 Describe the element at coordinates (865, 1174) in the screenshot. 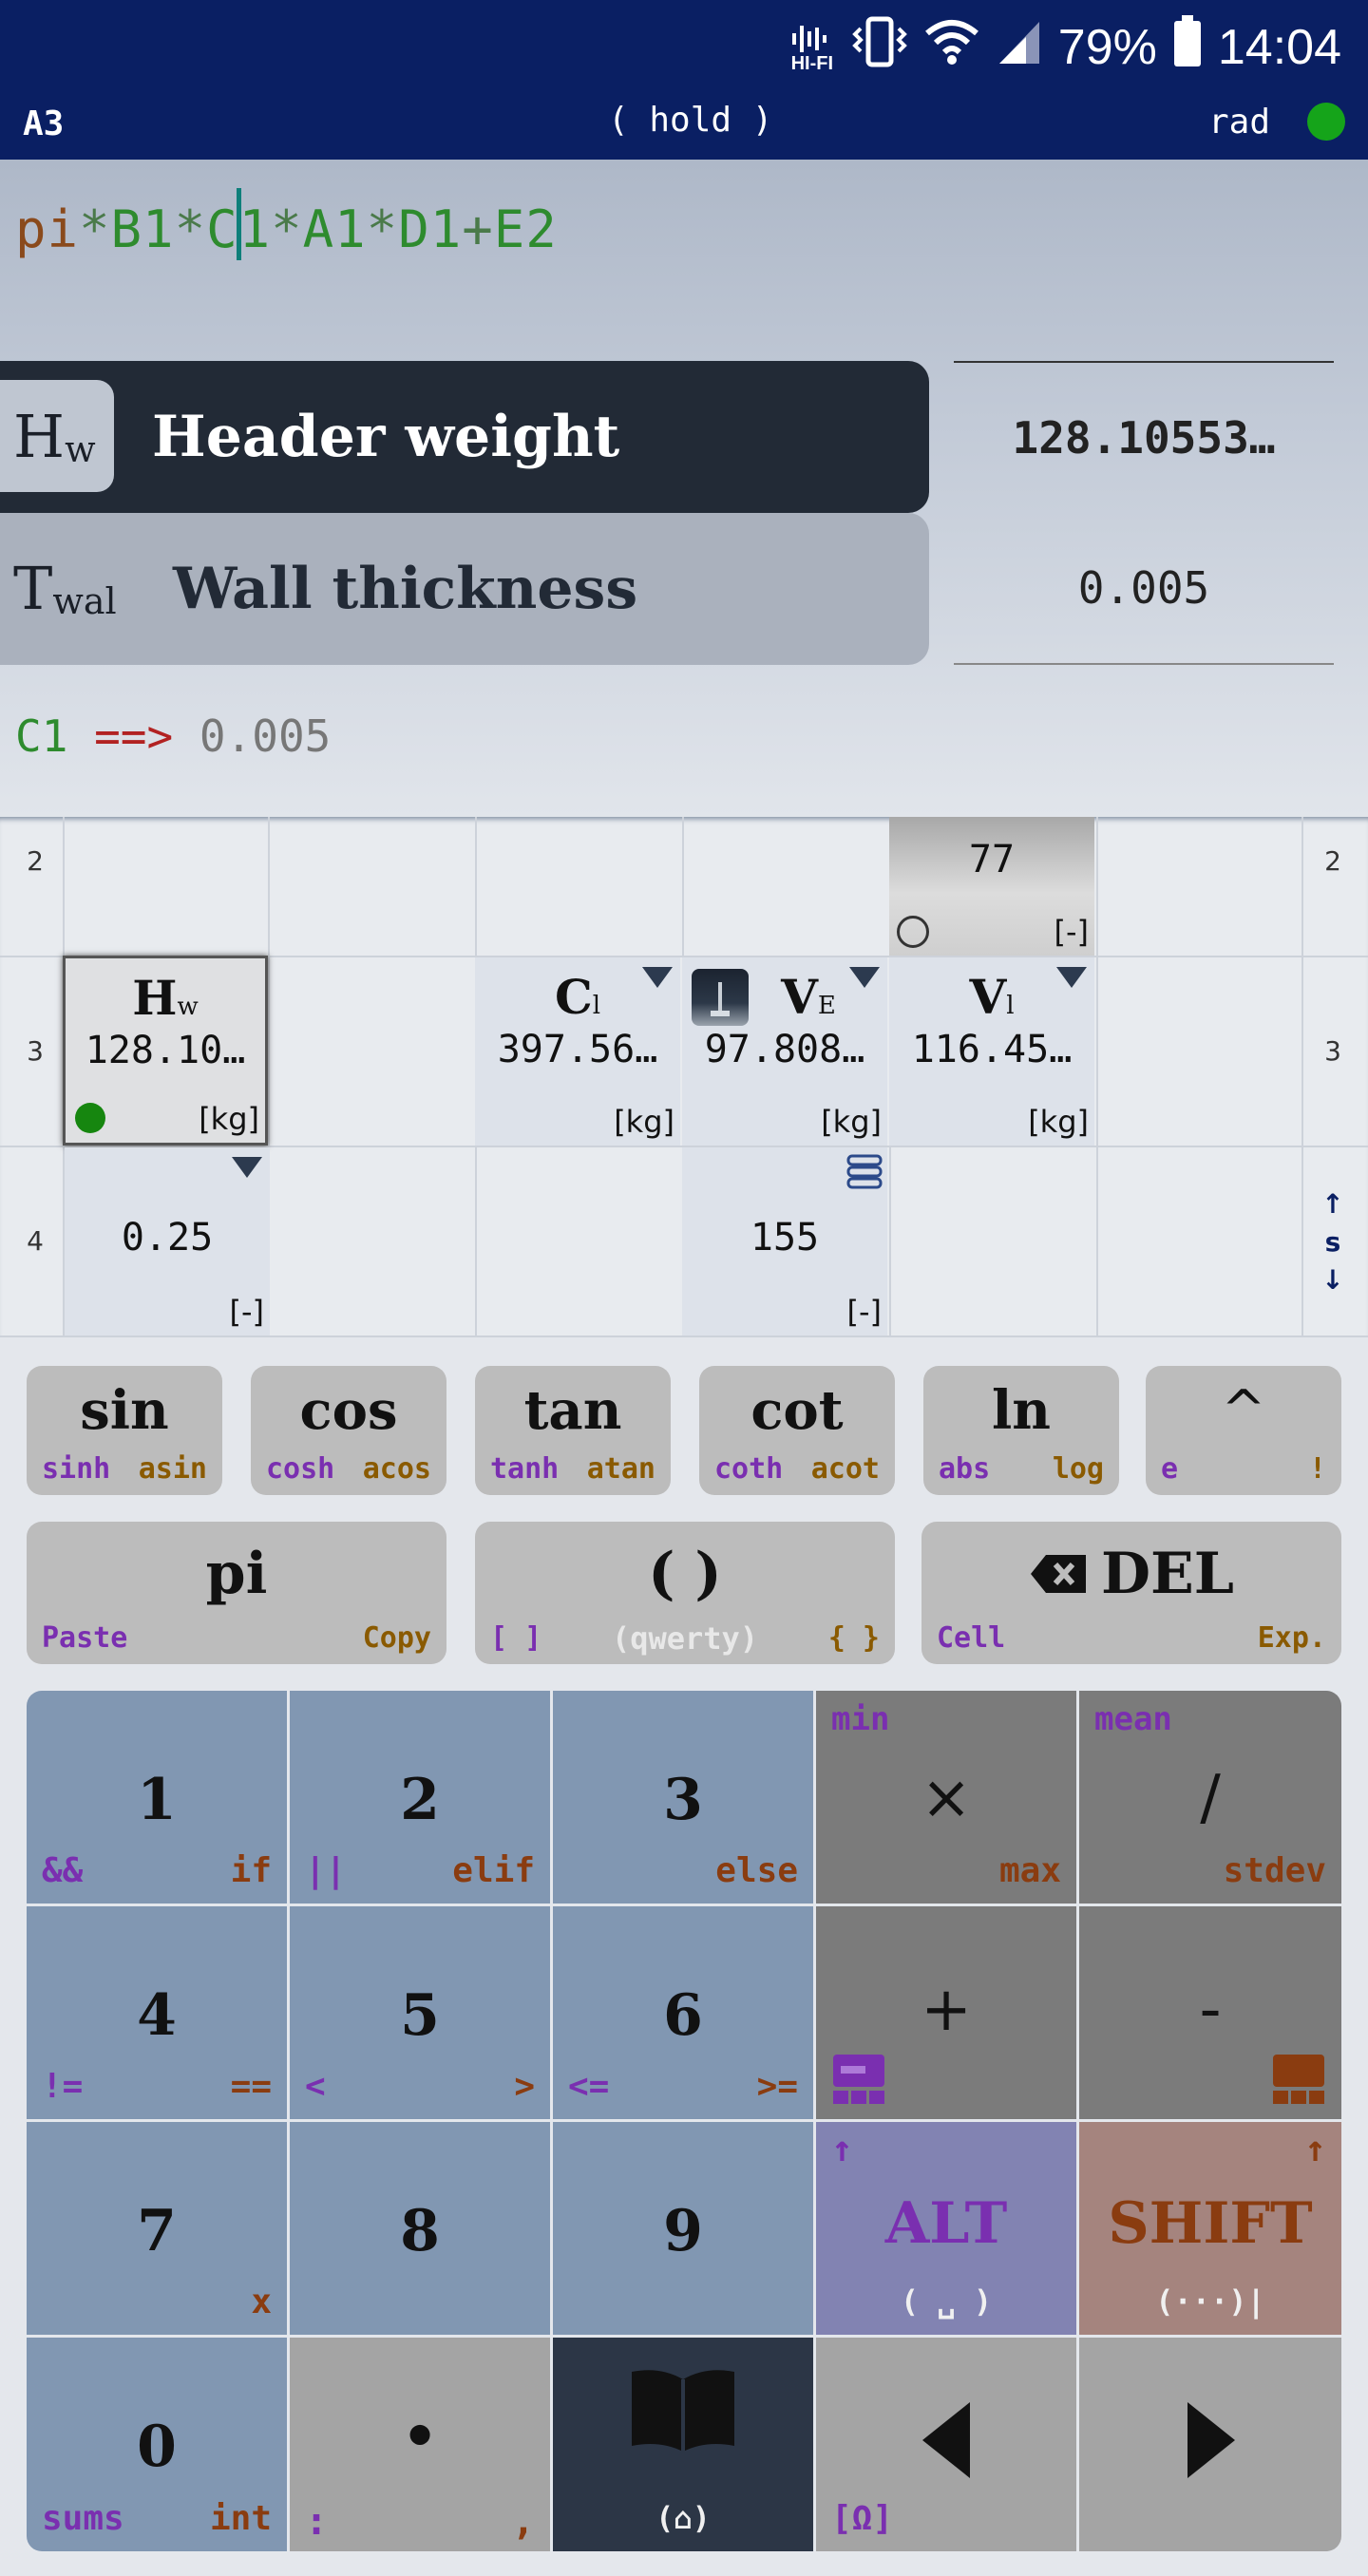

I see `database-icon` at that location.